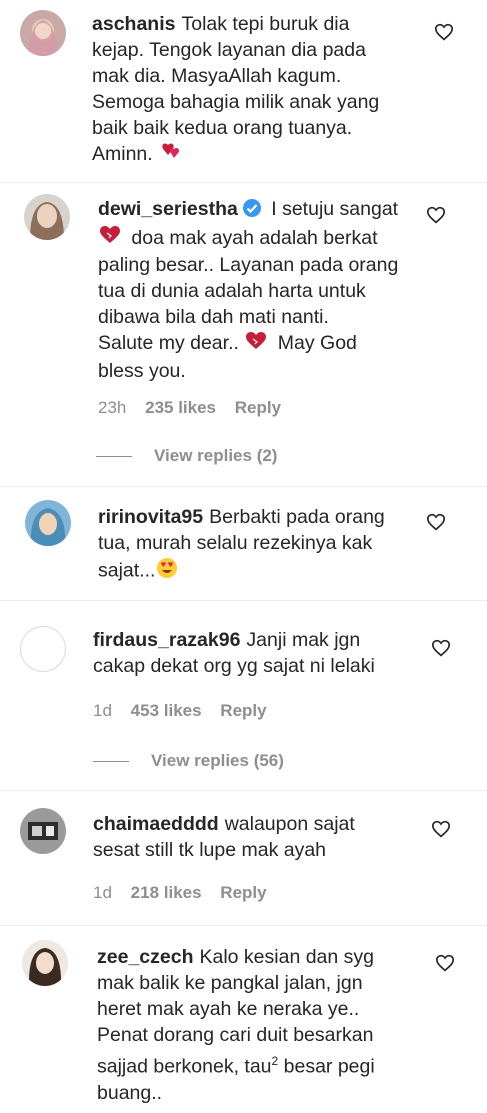 This screenshot has height=1113, width=487. I want to click on two-hearts-emoji, so click(171, 154).